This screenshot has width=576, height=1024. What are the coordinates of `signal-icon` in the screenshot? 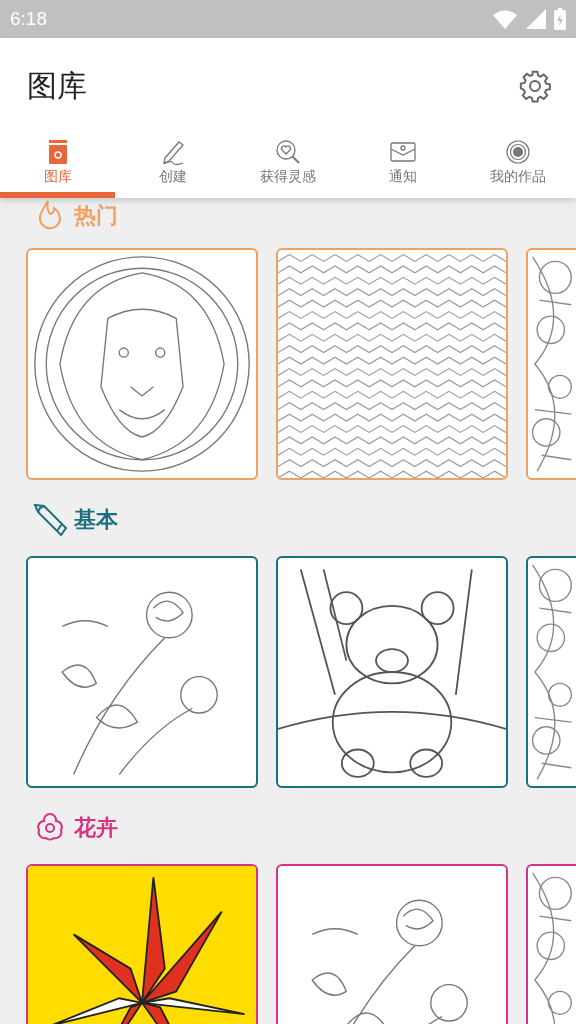 It's located at (536, 19).